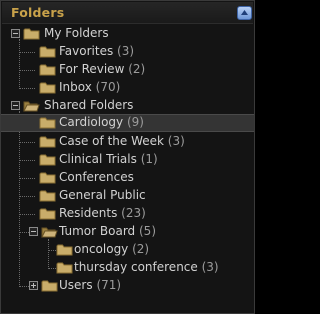 This screenshot has width=320, height=314. I want to click on tree-item-label: For Review (2), so click(102, 69).